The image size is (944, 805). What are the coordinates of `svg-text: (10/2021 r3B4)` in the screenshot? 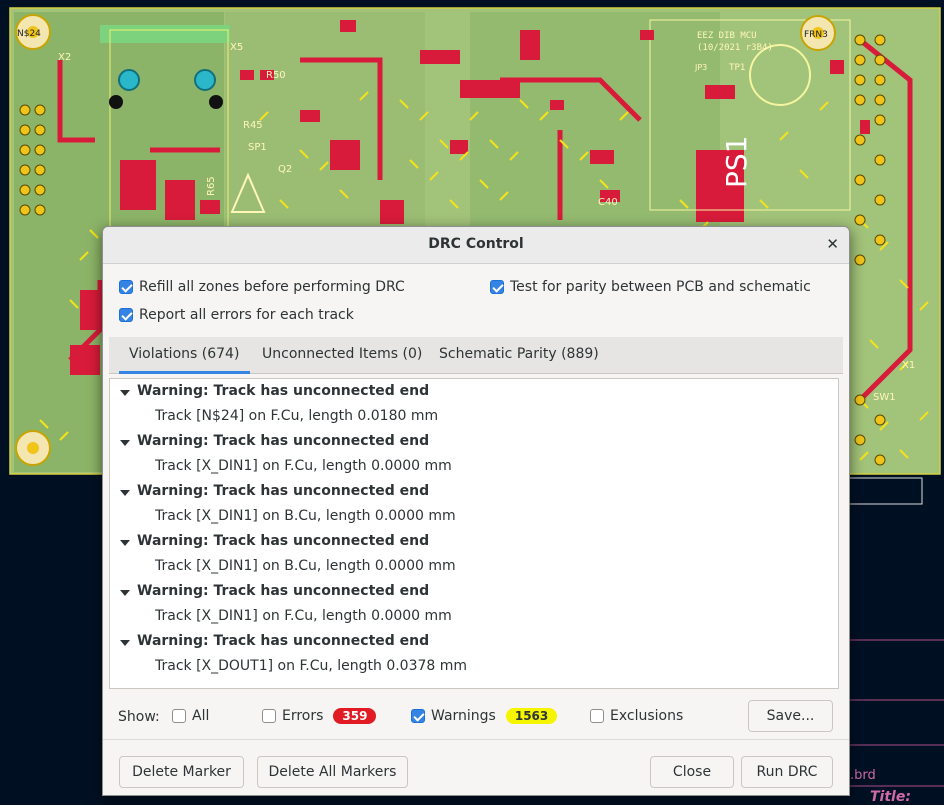 It's located at (735, 48).